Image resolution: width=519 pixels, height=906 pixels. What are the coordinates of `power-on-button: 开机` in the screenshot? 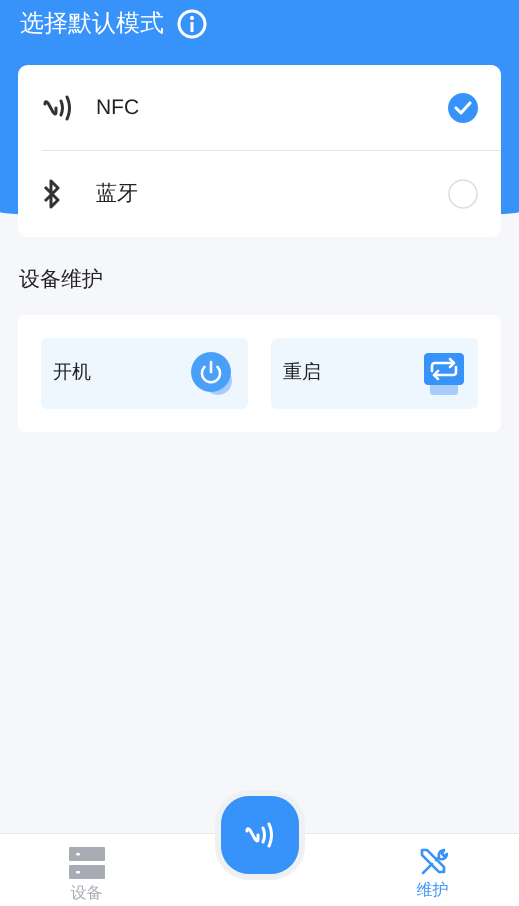 It's located at (144, 373).